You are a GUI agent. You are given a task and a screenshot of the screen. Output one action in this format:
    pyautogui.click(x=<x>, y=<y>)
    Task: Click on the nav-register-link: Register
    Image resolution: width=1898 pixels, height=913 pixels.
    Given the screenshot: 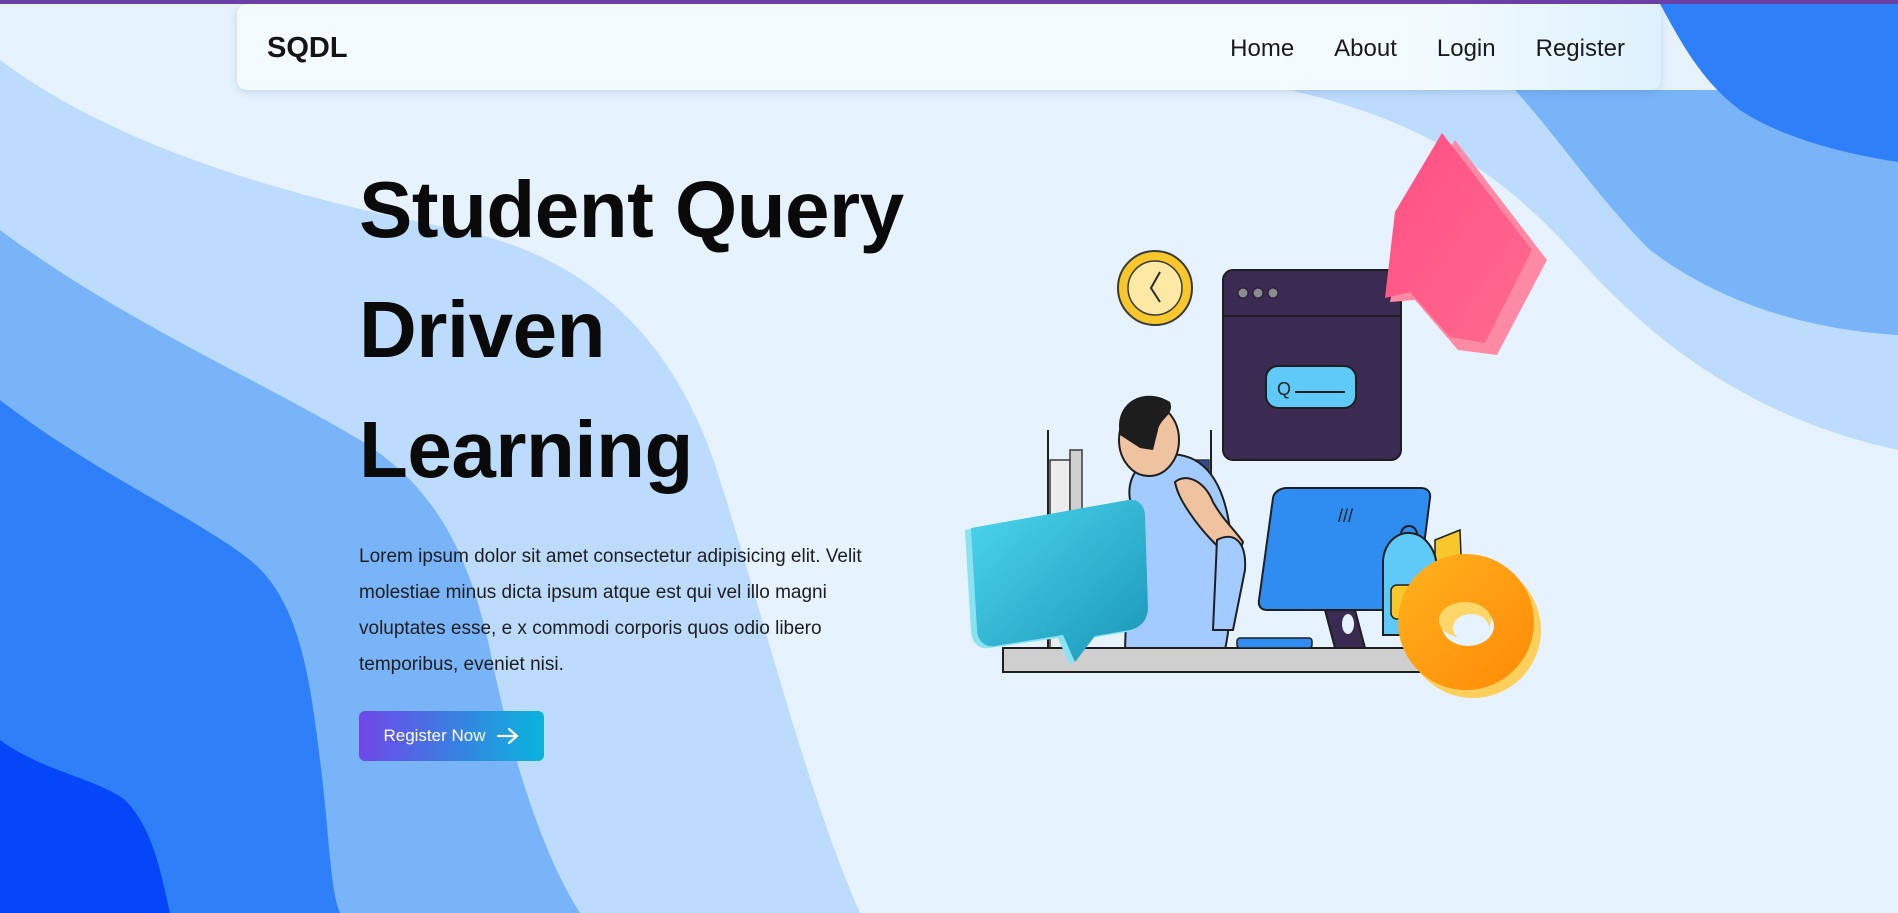 What is the action you would take?
    pyautogui.click(x=1580, y=49)
    